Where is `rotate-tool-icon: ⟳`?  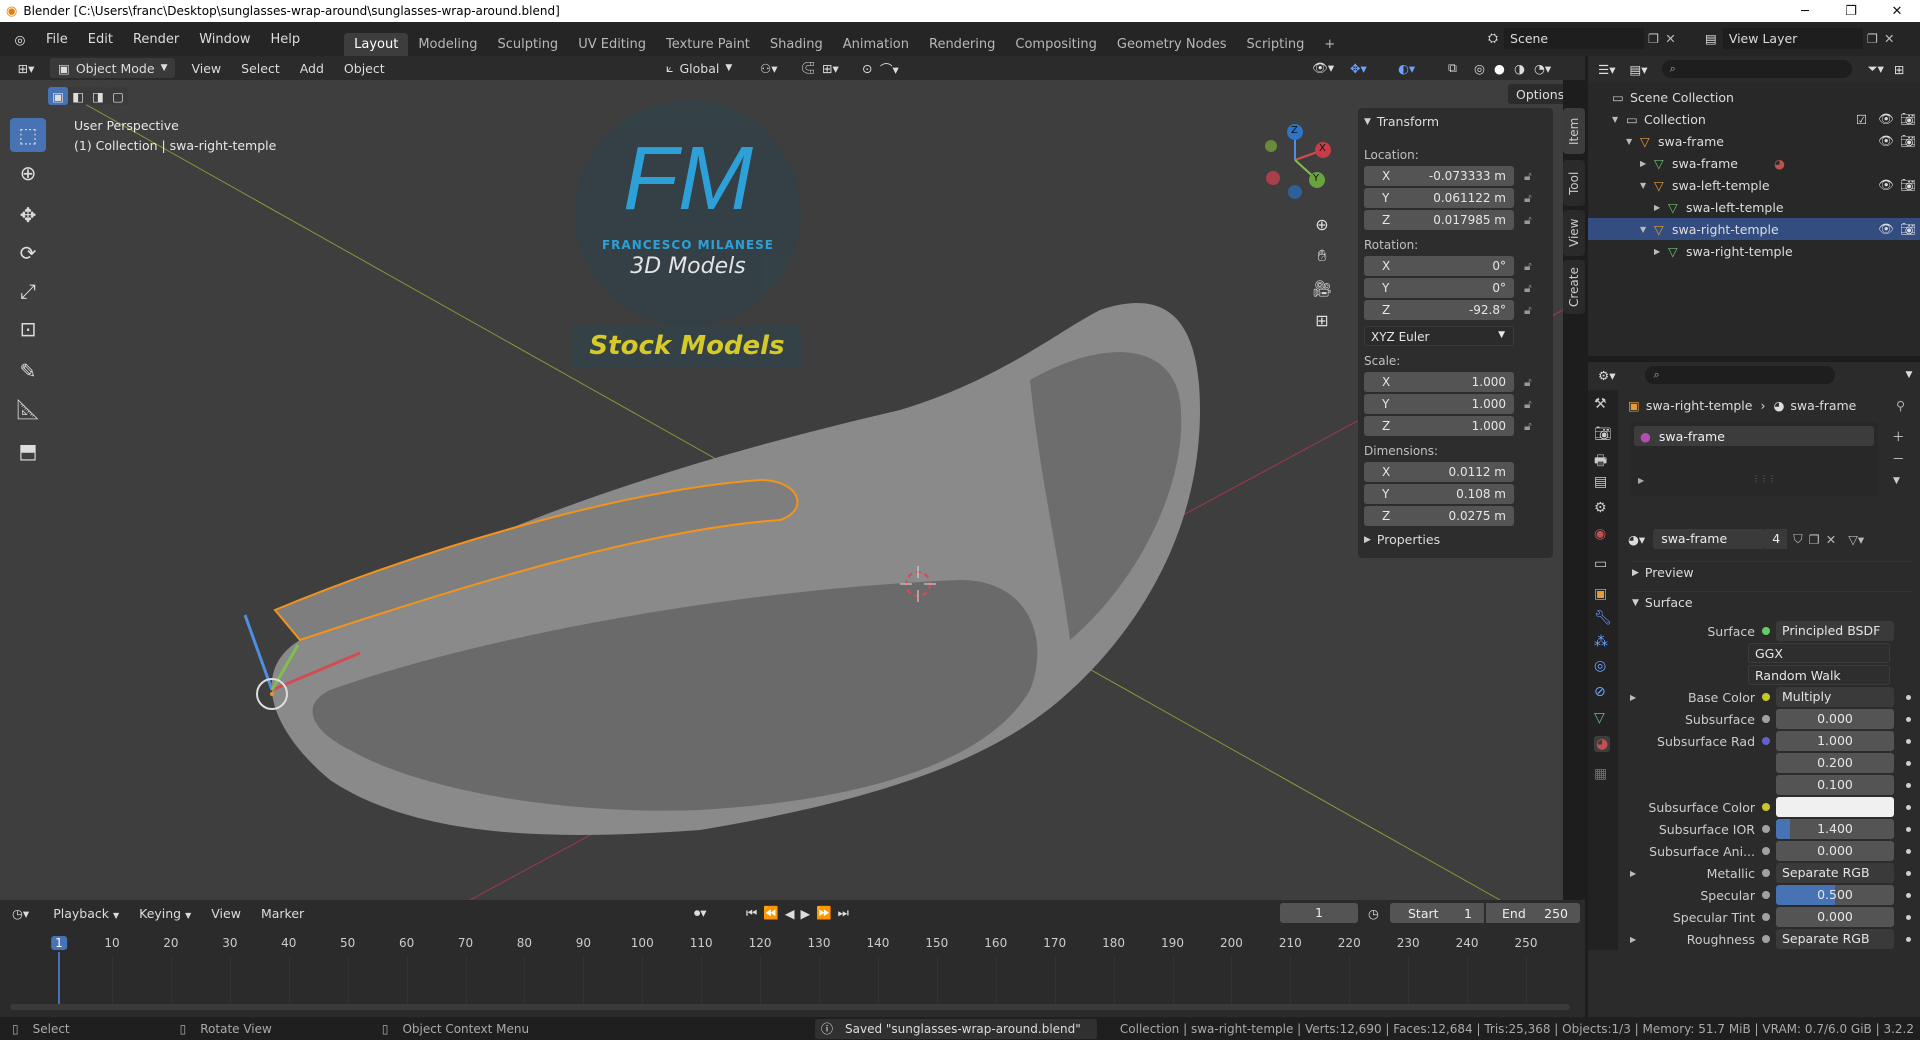 rotate-tool-icon: ⟳ is located at coordinates (28, 253).